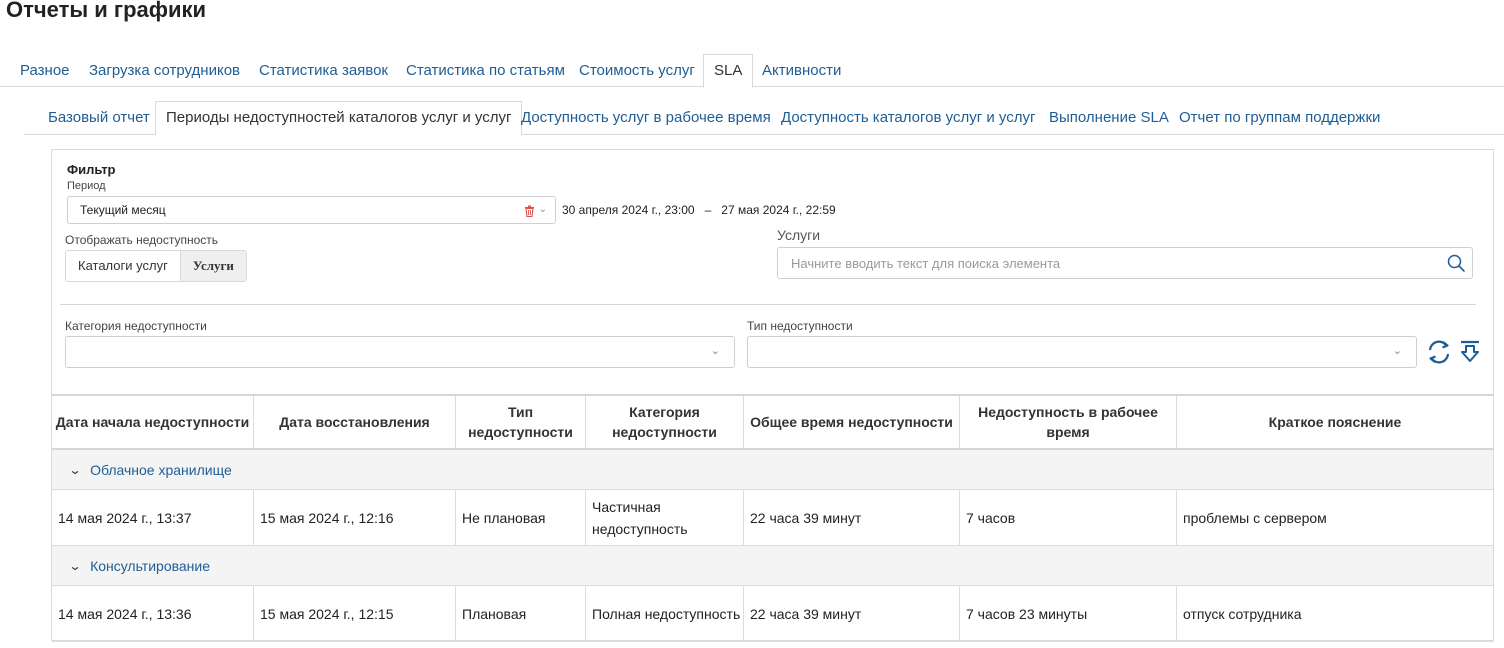 This screenshot has width=1504, height=648. Describe the element at coordinates (1242, 613) in the screenshot. I see `cell-comment: отпуск сотрудника` at that location.